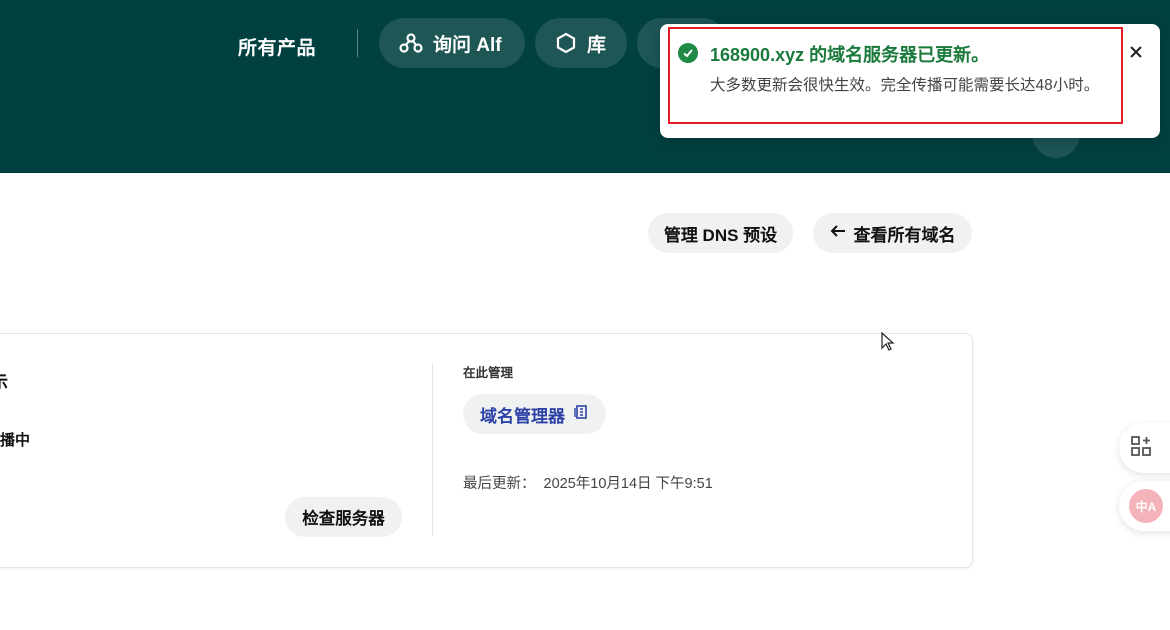 This screenshot has width=1170, height=630. I want to click on check-servers-label: 检查服务器, so click(343, 519).